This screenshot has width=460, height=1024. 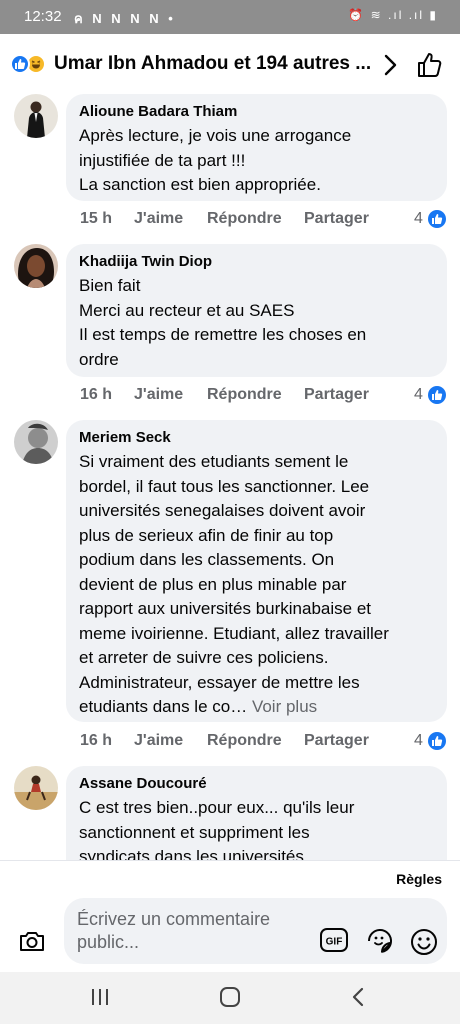 What do you see at coordinates (284, 706) in the screenshot?
I see `see-more-link: Voir plus` at bounding box center [284, 706].